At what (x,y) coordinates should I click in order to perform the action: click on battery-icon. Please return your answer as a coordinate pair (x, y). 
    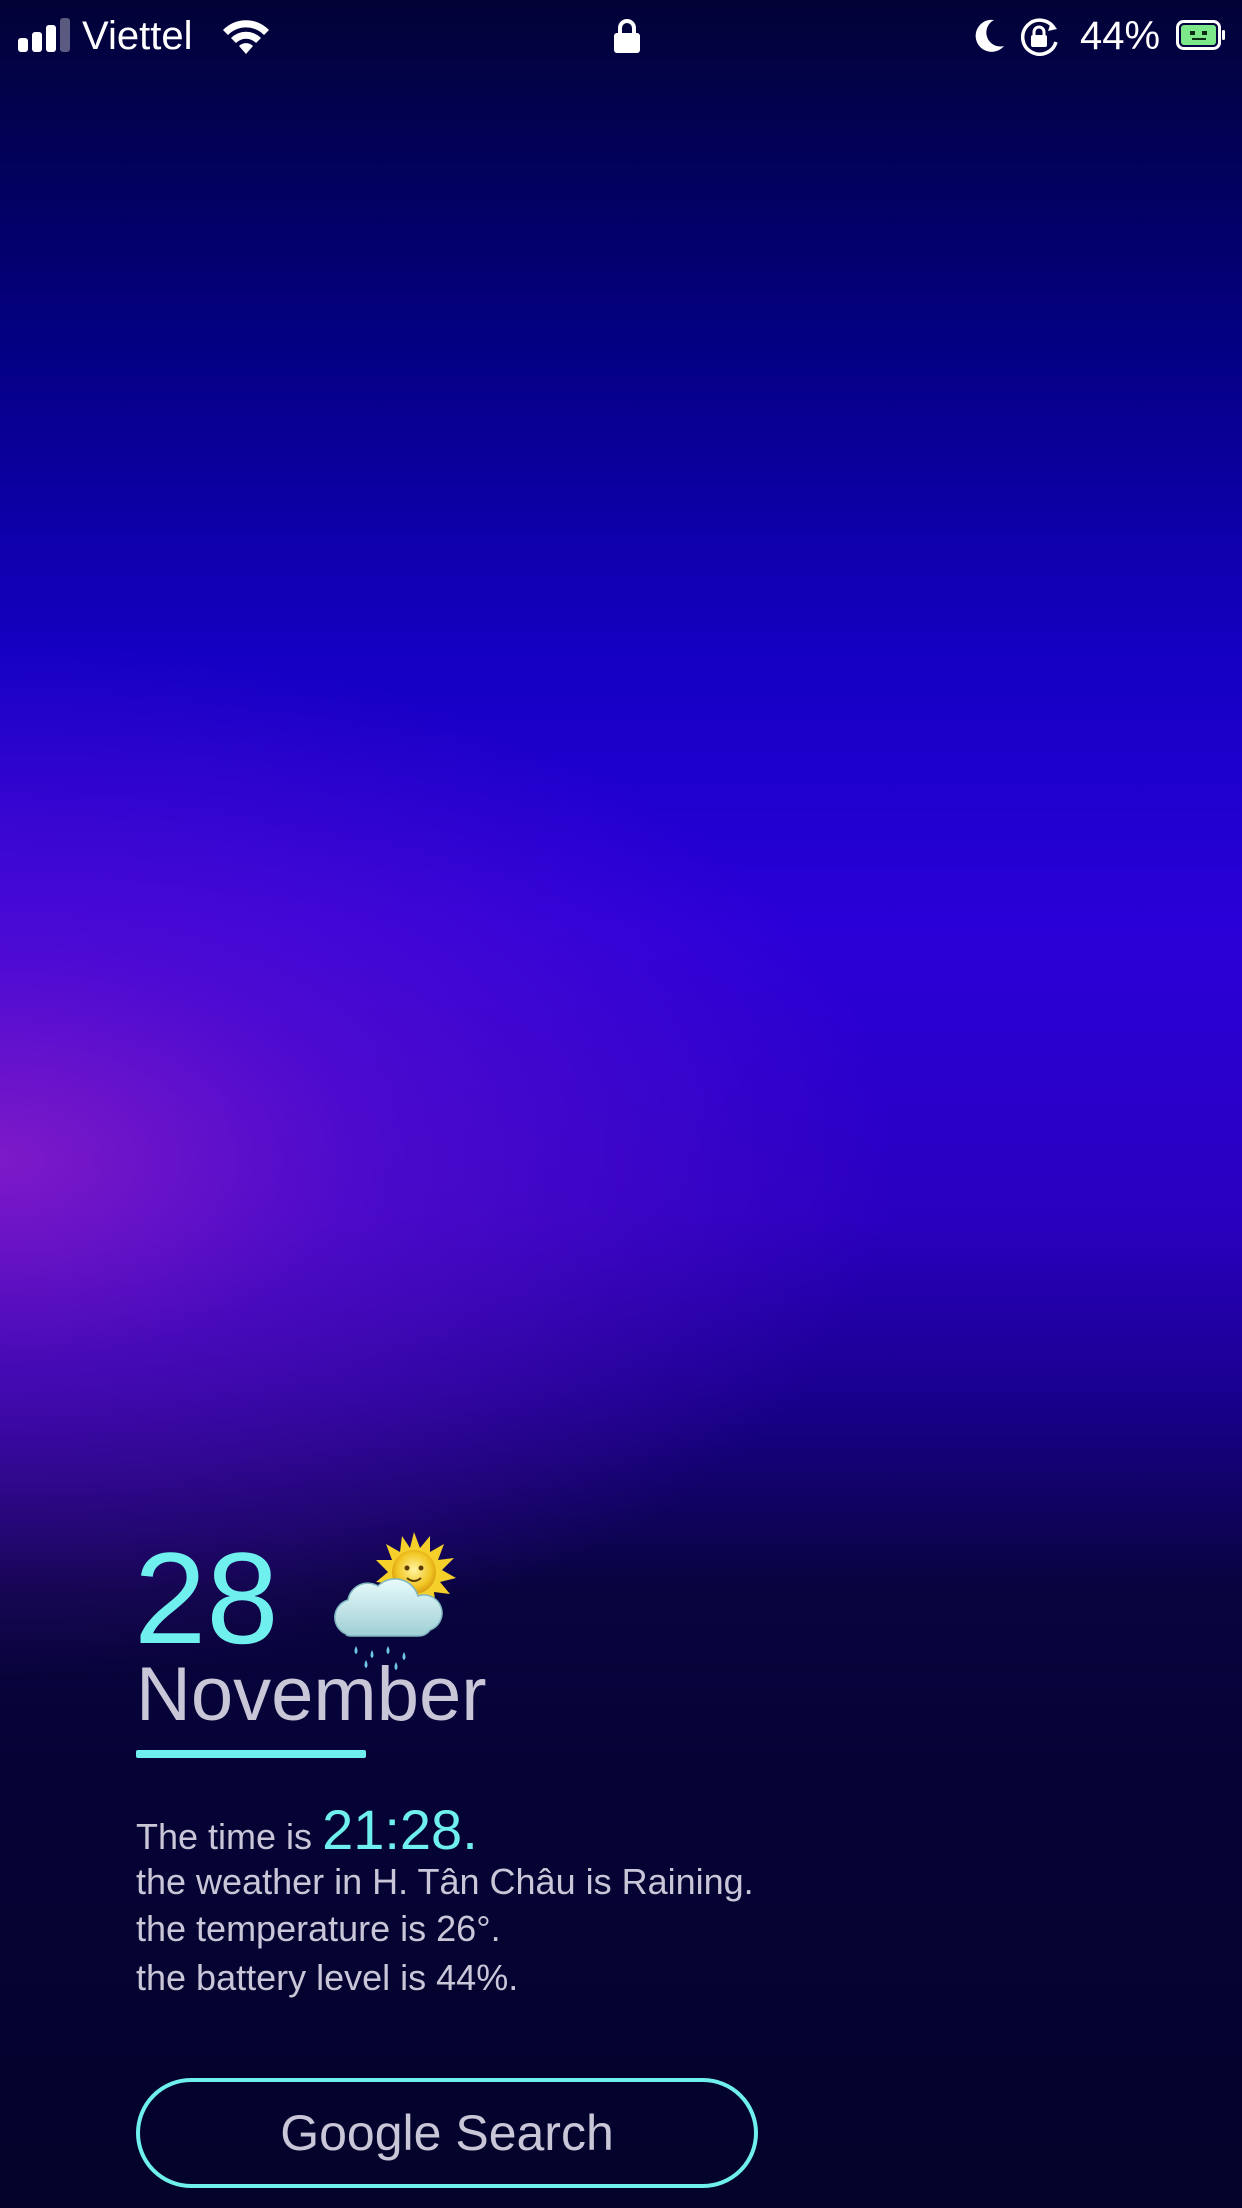
    Looking at the image, I should click on (1200, 35).